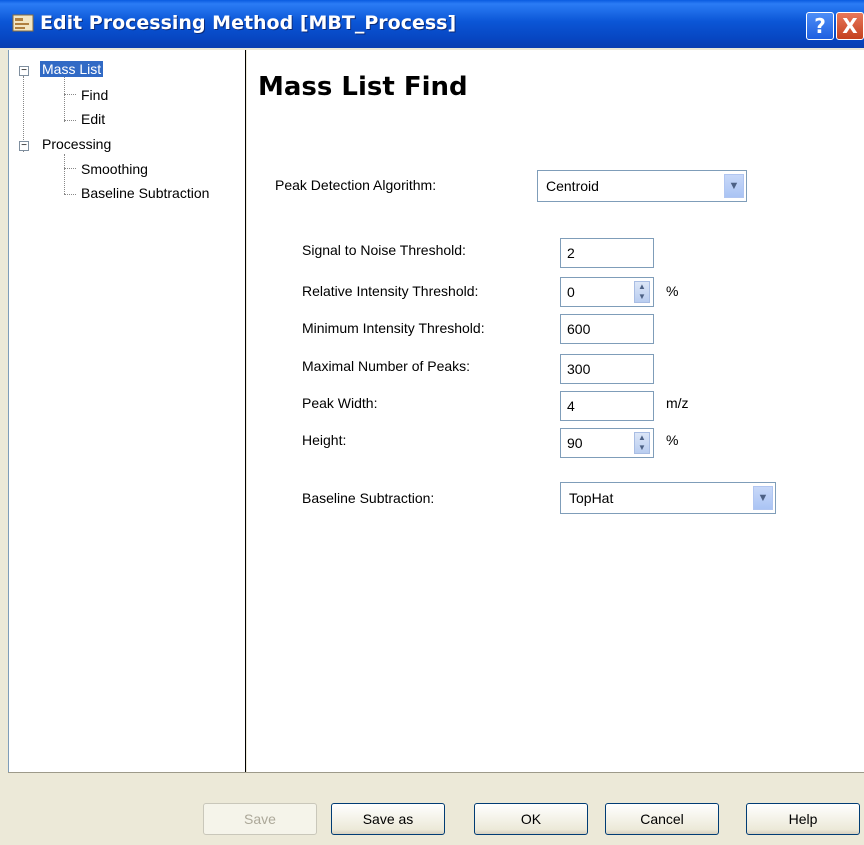 The height and width of the screenshot is (845, 864). I want to click on height-unit: %, so click(672, 440).